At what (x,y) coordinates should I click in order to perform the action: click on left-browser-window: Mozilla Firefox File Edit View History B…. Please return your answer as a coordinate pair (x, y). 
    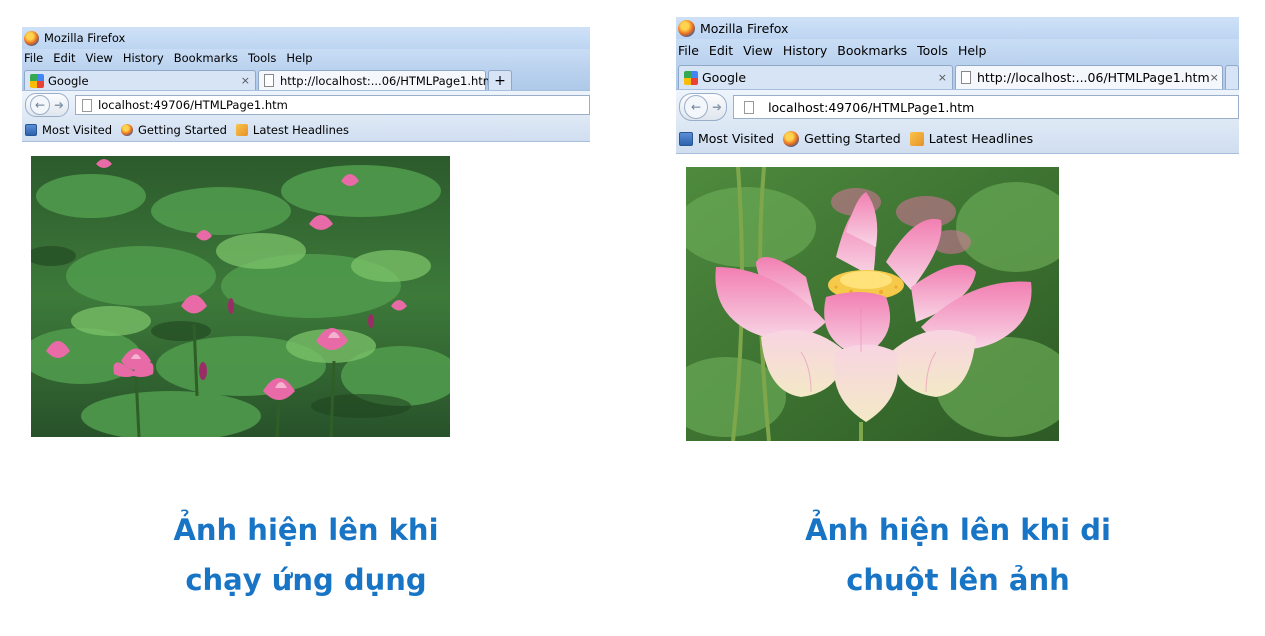
    Looking at the image, I should click on (306, 84).